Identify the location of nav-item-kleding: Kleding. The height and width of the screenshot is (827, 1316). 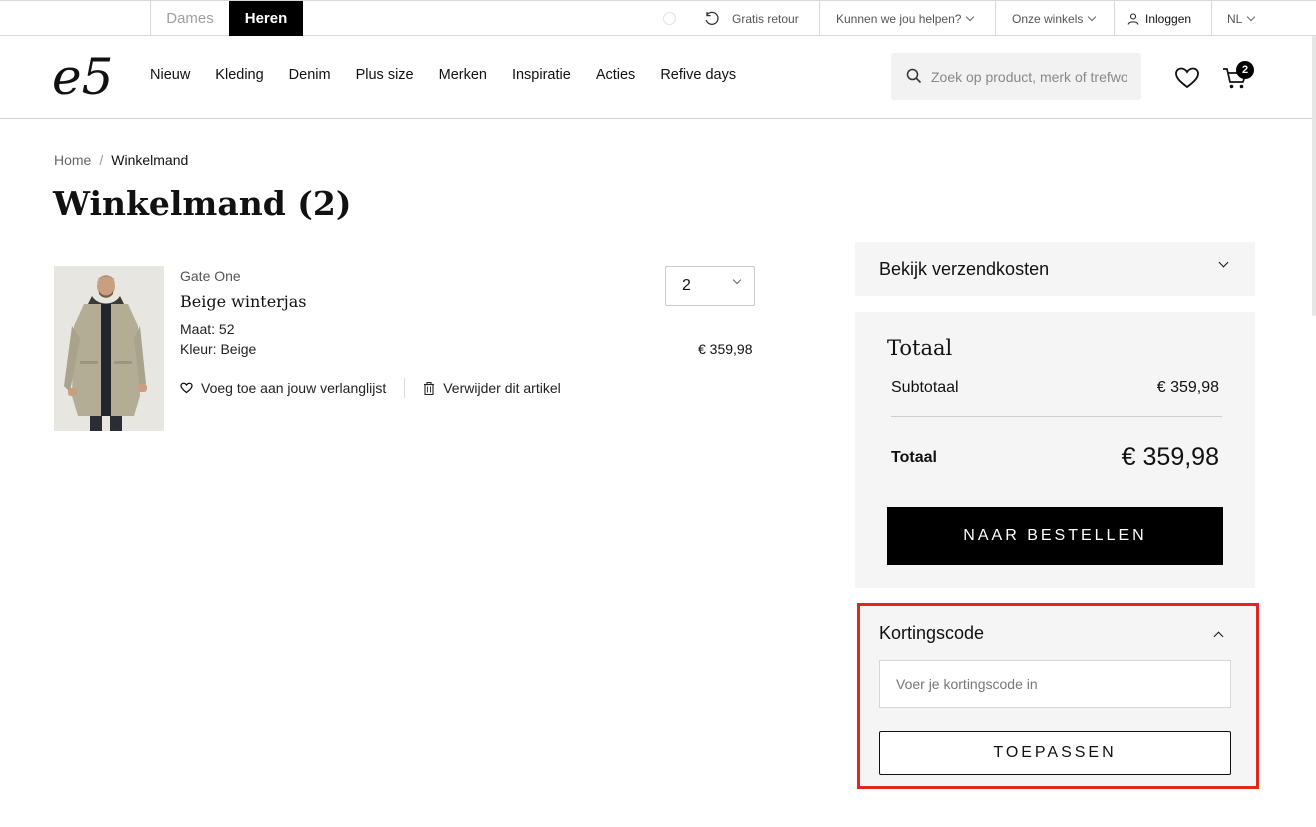
(239, 75).